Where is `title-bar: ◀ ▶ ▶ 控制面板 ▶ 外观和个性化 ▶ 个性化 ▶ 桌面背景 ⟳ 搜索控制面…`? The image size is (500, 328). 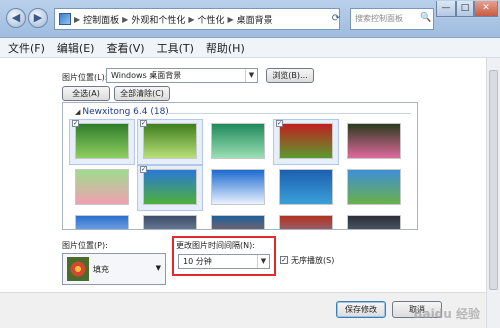
title-bar: ◀ ▶ ▶ 控制面板 ▶ 外观和个性化 ▶ 个性化 ▶ 桌面背景 ⟳ 搜索控制面… is located at coordinates (250, 19).